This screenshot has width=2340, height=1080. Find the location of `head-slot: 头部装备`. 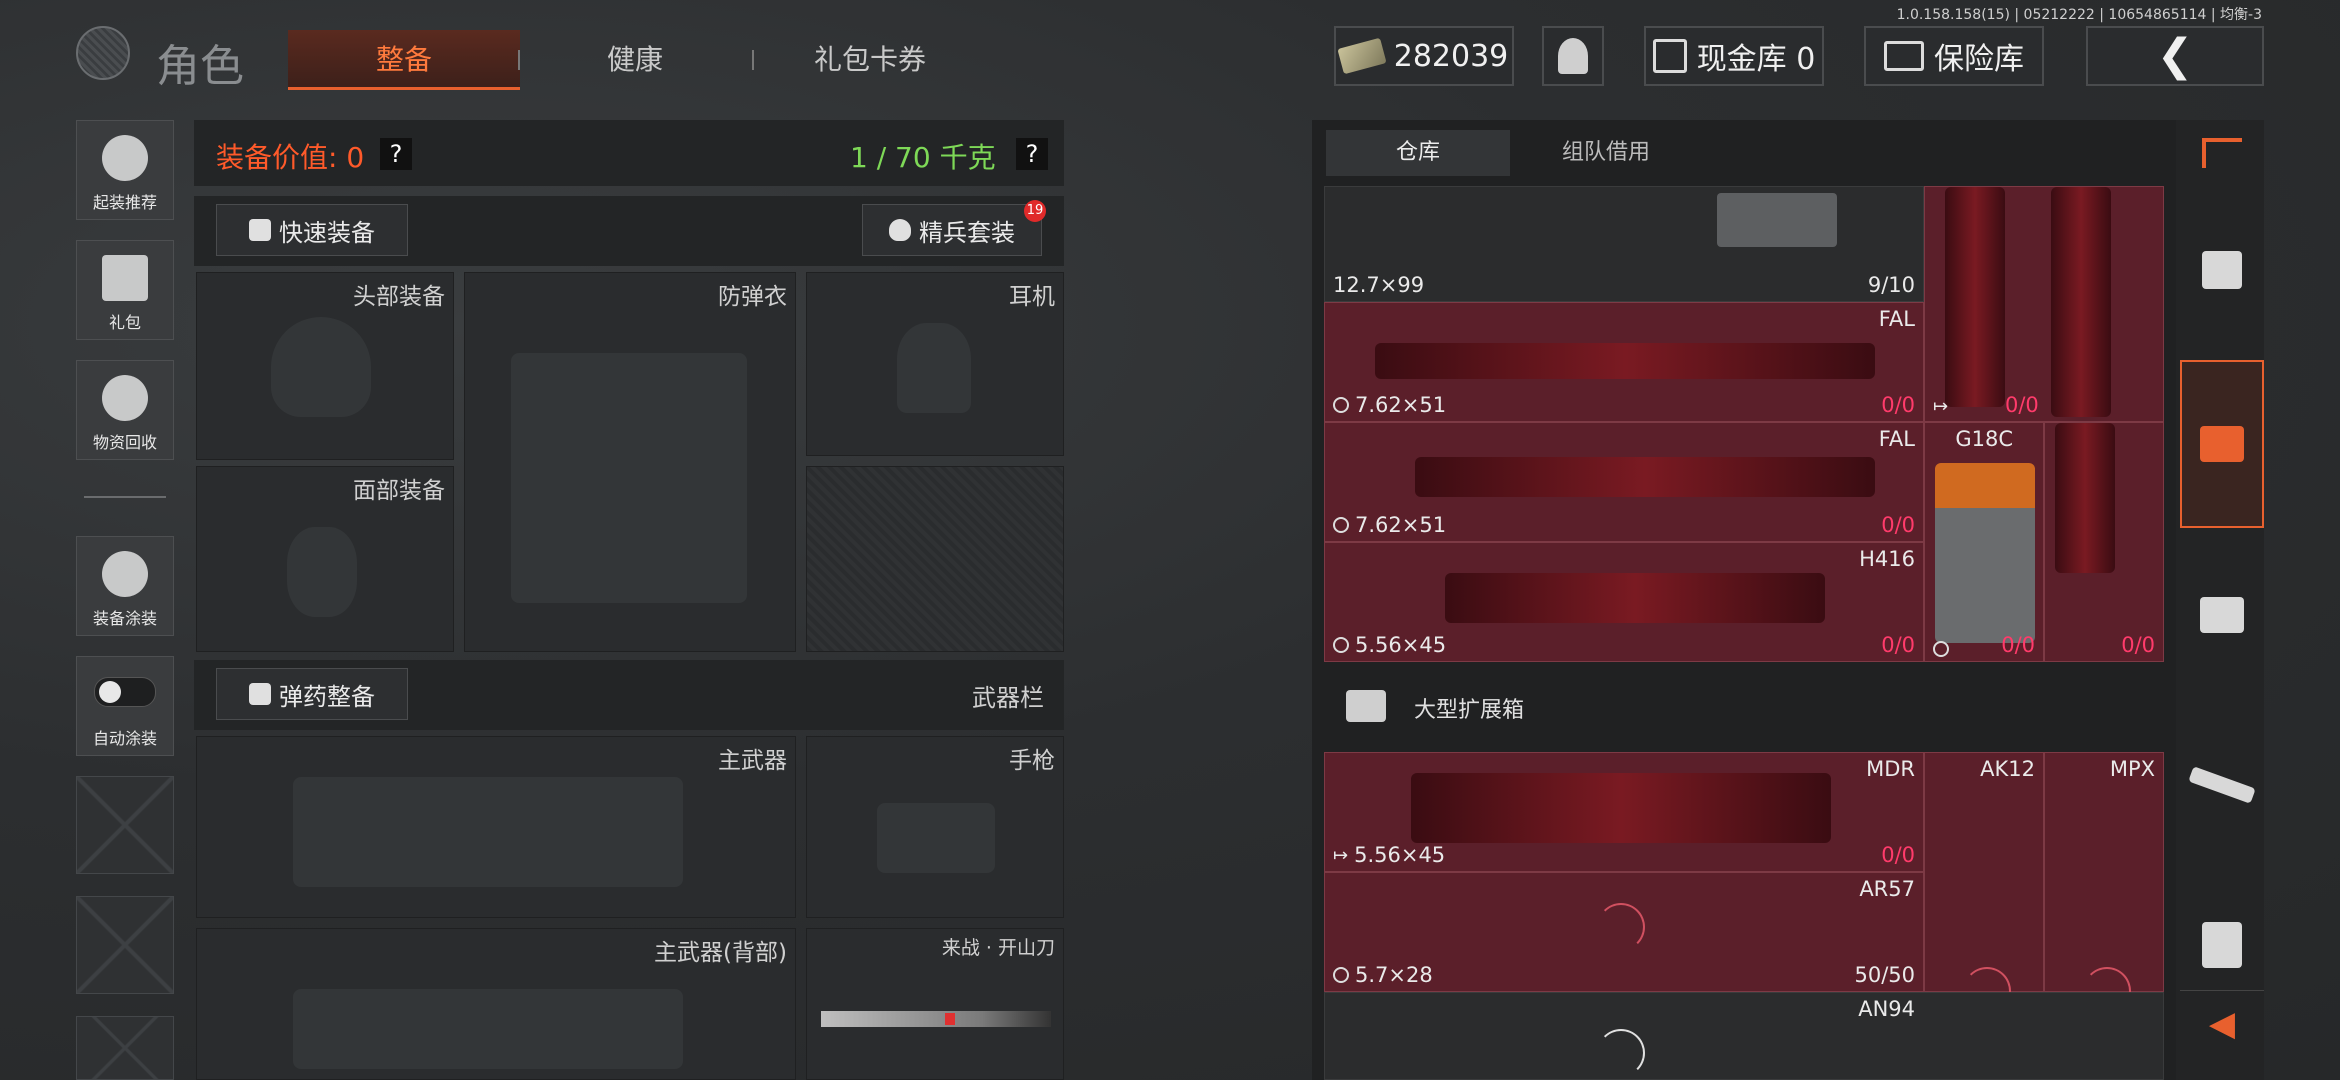

head-slot: 头部装备 is located at coordinates (325, 366).